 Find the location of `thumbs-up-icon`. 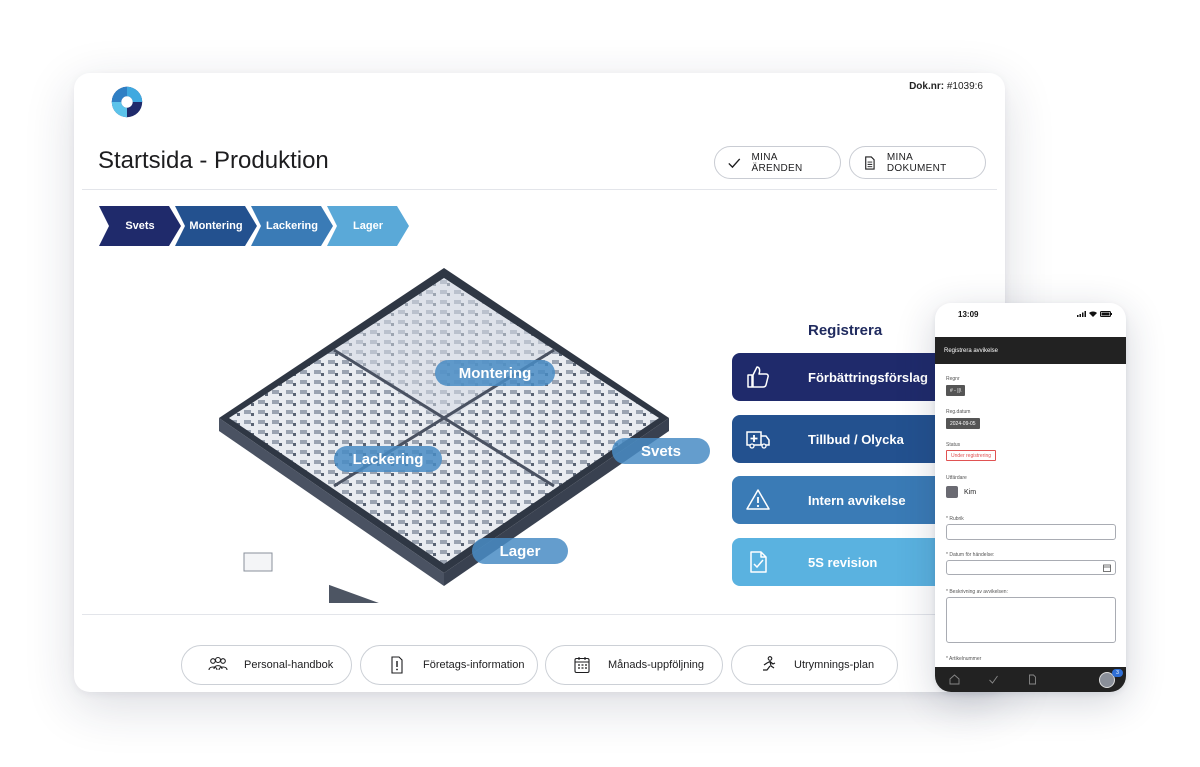

thumbs-up-icon is located at coordinates (758, 377).